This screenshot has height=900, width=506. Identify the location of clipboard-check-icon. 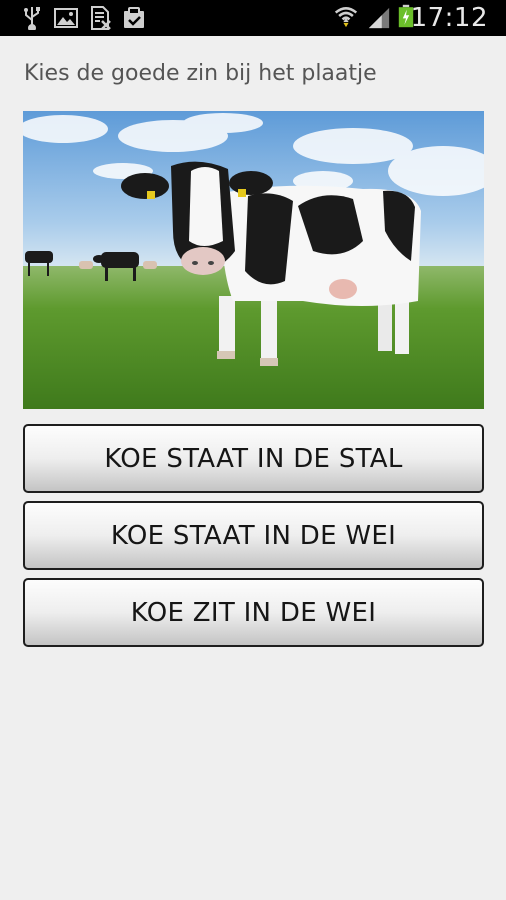
(134, 17).